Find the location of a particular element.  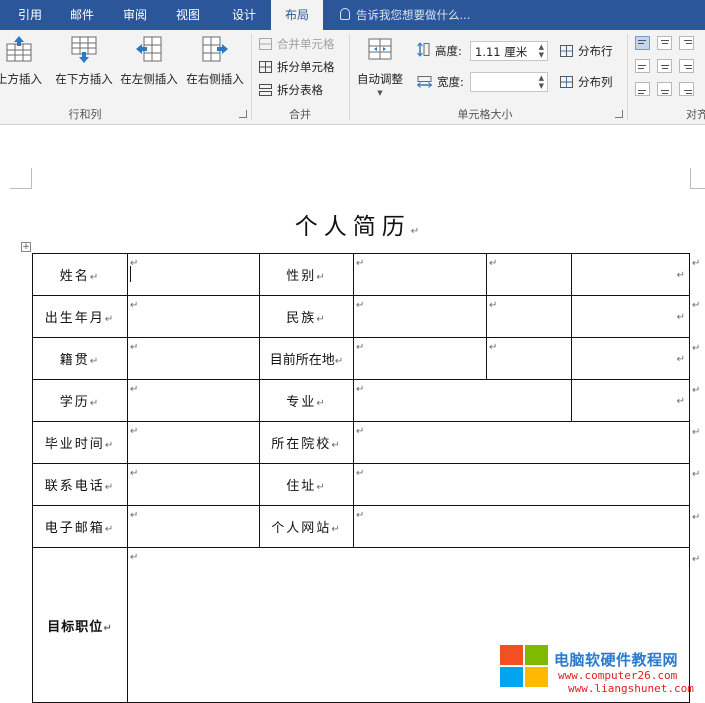

distribute-rows-label: 分布行 is located at coordinates (595, 51).